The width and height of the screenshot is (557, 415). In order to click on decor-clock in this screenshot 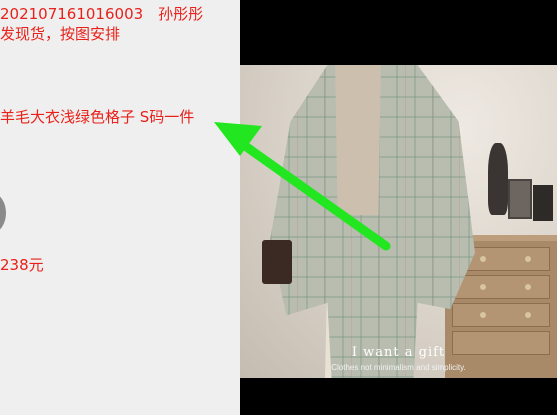, I will do `click(520, 199)`.